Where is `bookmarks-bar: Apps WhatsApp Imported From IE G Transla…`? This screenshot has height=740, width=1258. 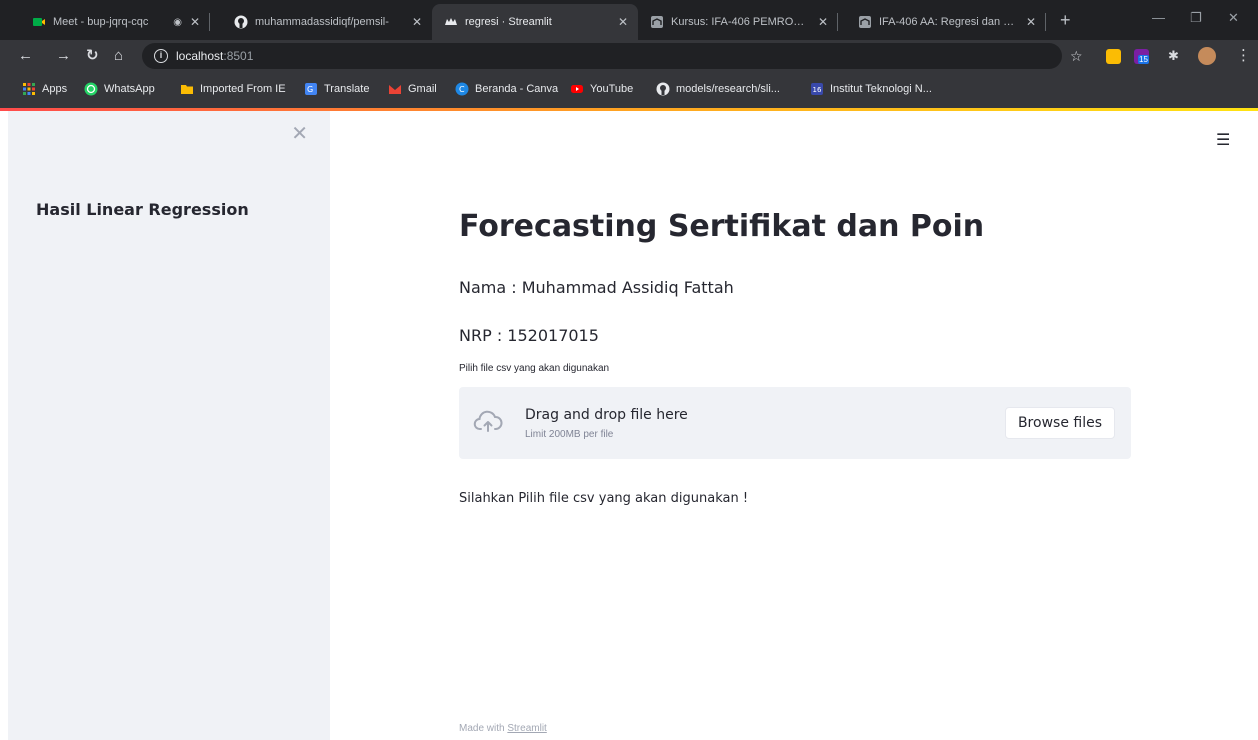
bookmarks-bar: Apps WhatsApp Imported From IE G Transla… is located at coordinates (629, 90).